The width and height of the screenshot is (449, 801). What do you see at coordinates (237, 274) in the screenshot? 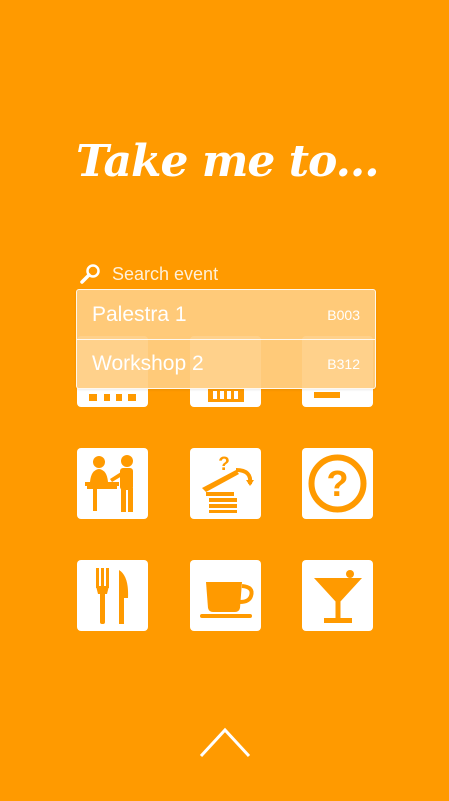
I see `search-input` at bounding box center [237, 274].